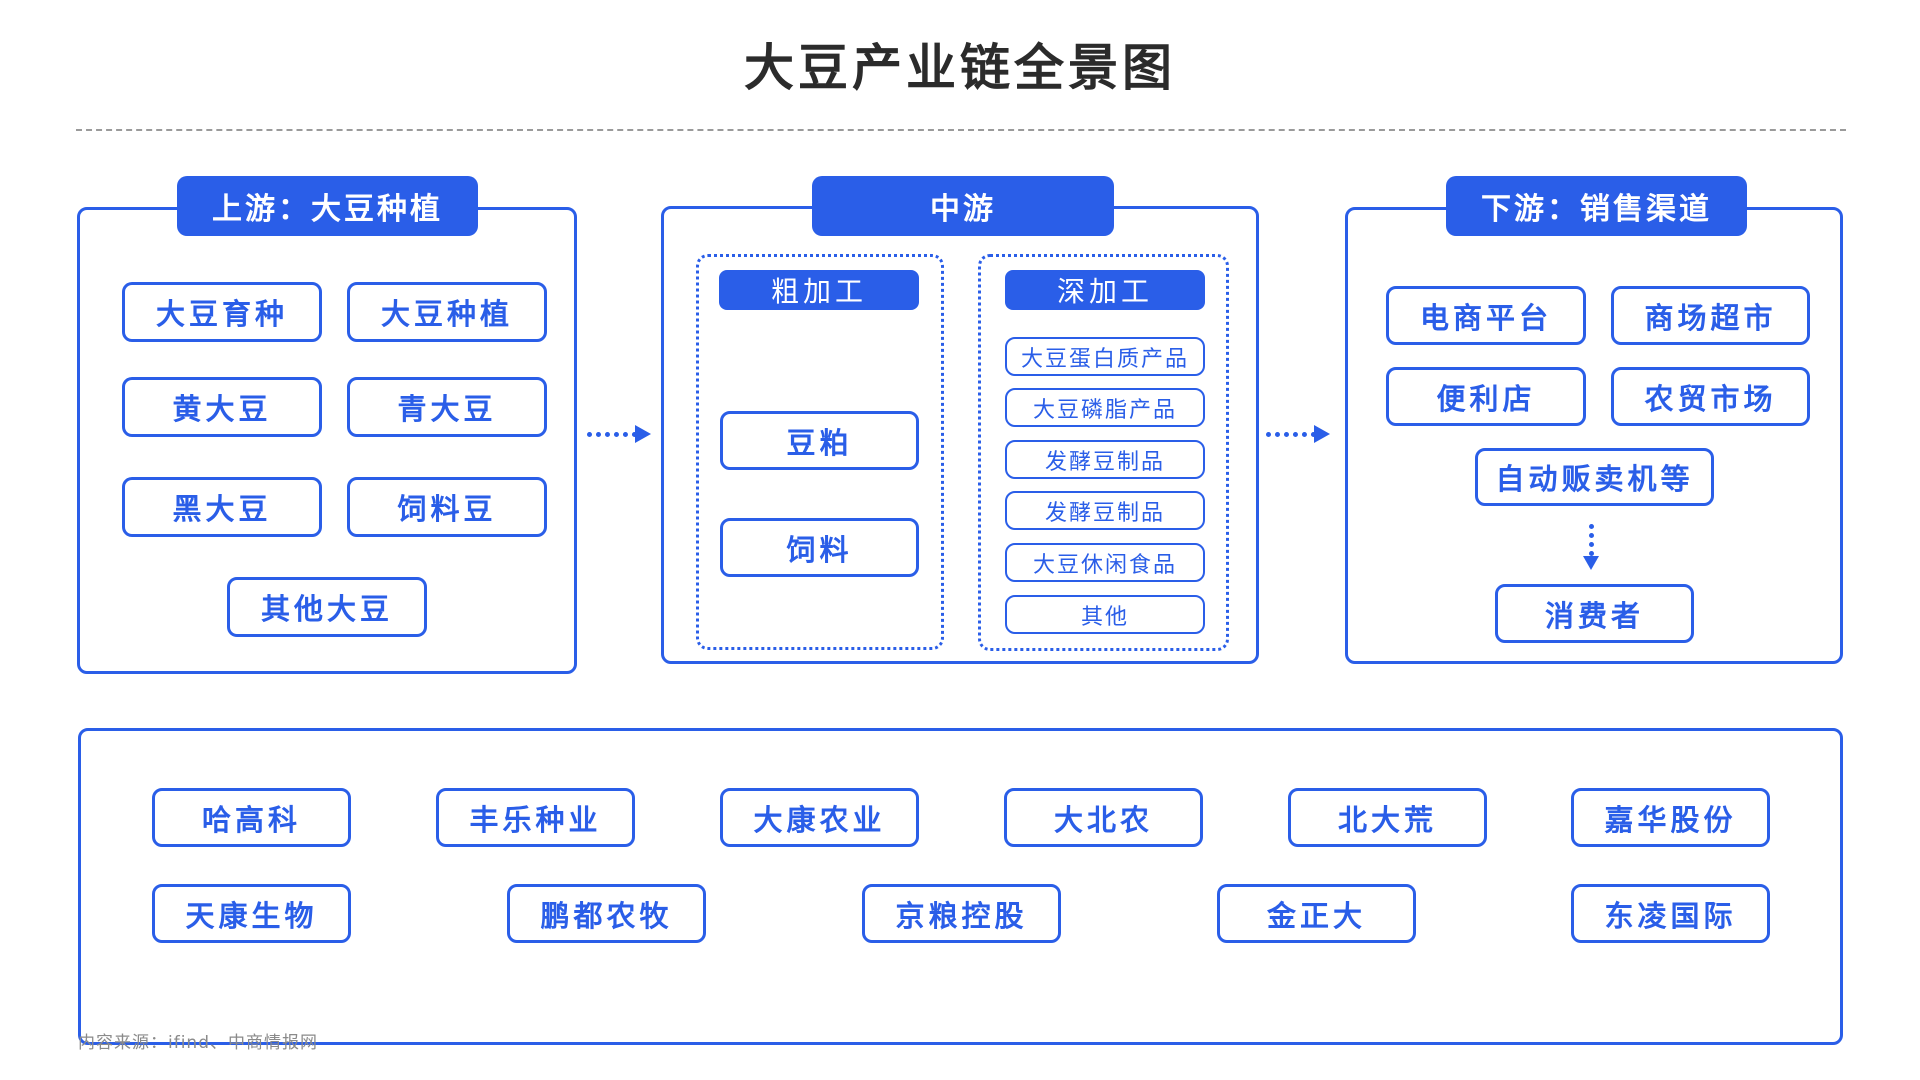 The height and width of the screenshot is (1080, 1920). Describe the element at coordinates (819, 817) in the screenshot. I see `company-item: 大康农业` at that location.